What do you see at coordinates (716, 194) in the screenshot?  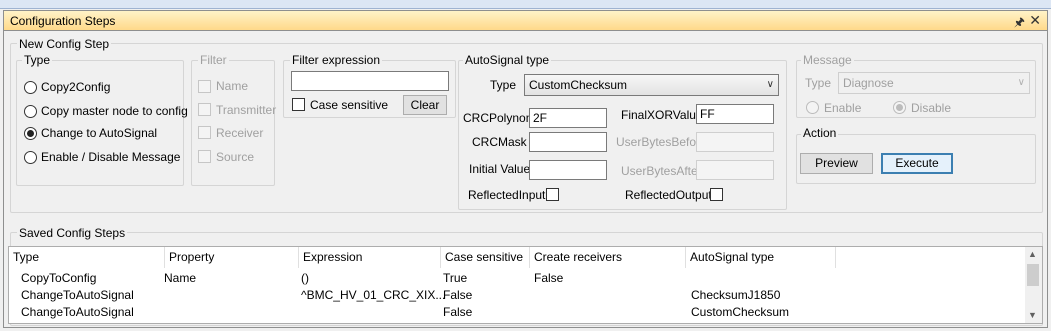 I see `reflected-output-checkbox` at bounding box center [716, 194].